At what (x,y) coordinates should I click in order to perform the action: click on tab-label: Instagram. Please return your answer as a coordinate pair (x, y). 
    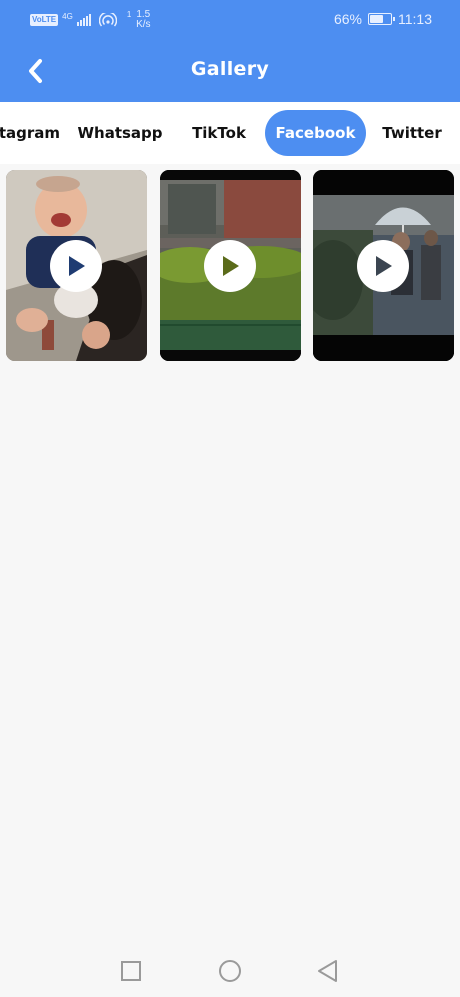
    Looking at the image, I should click on (30, 133).